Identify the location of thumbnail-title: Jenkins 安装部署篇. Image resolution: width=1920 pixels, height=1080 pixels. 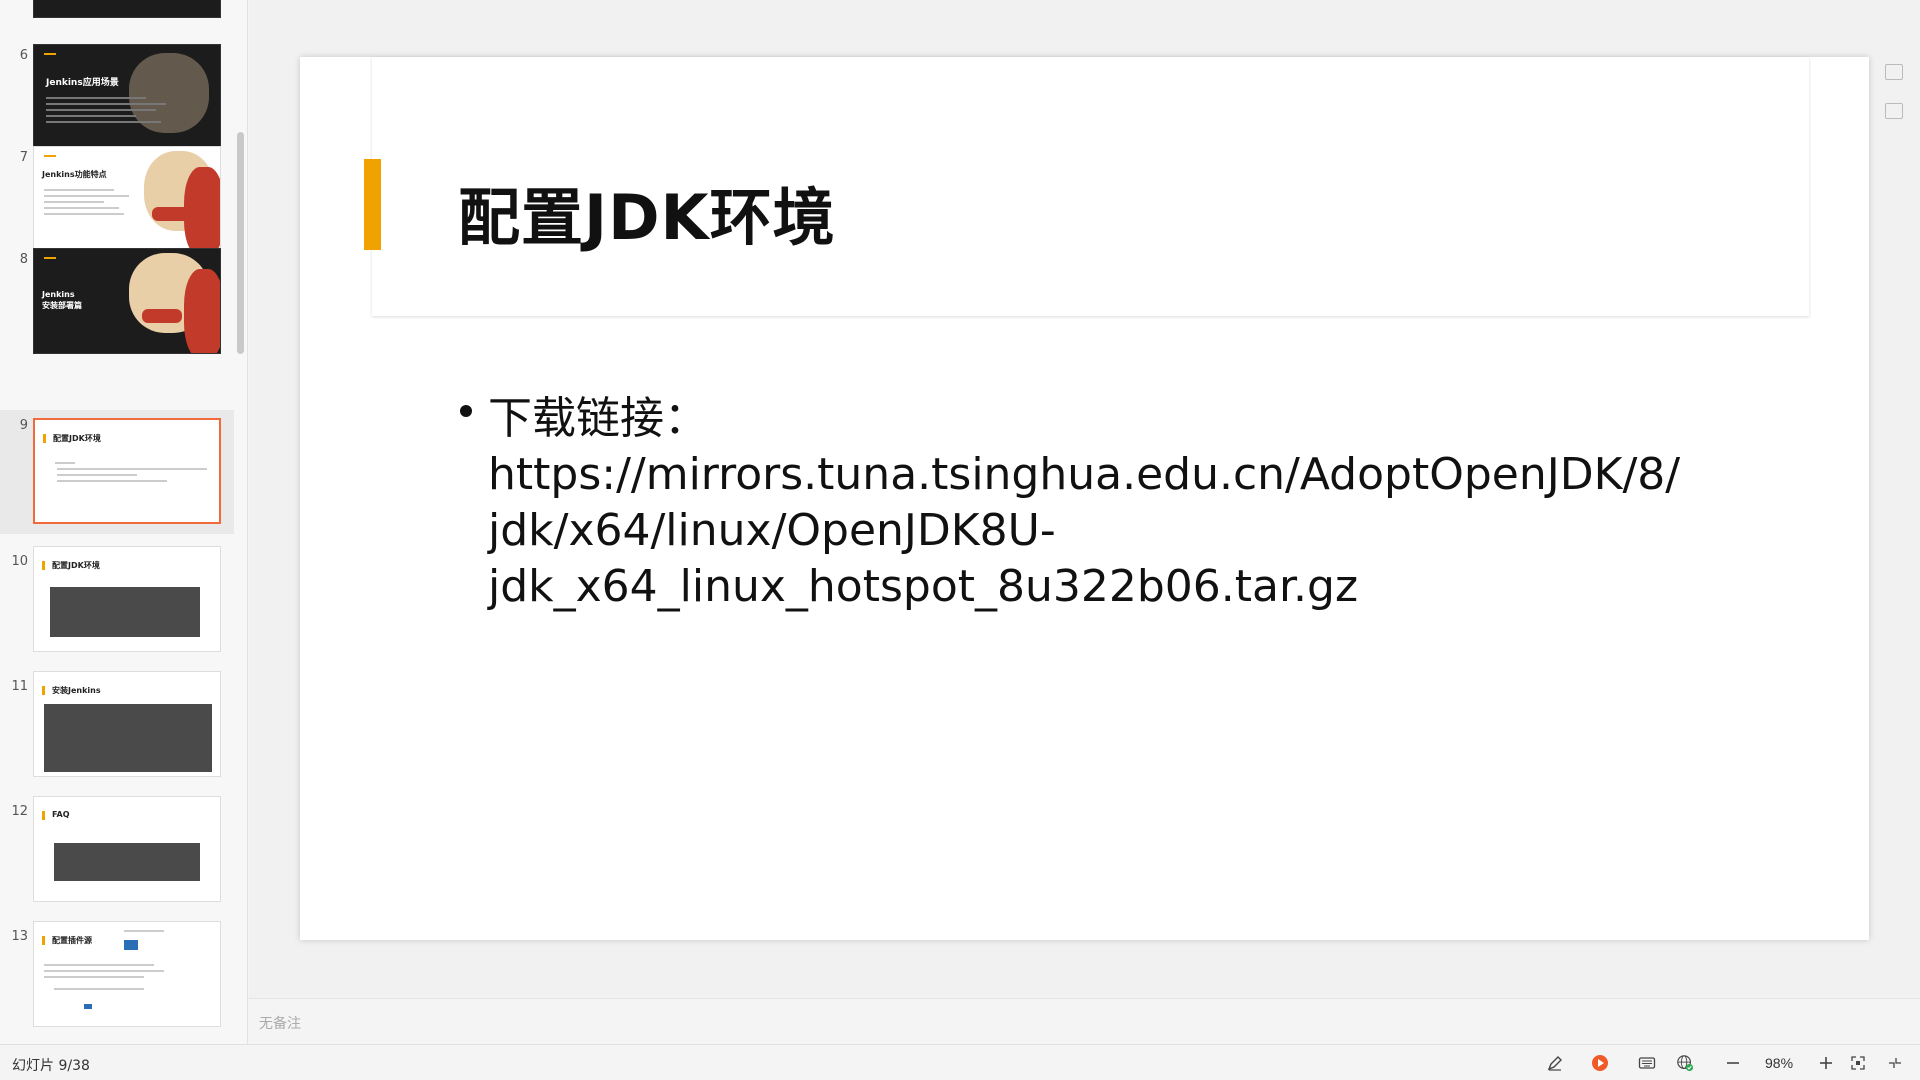
(62, 300).